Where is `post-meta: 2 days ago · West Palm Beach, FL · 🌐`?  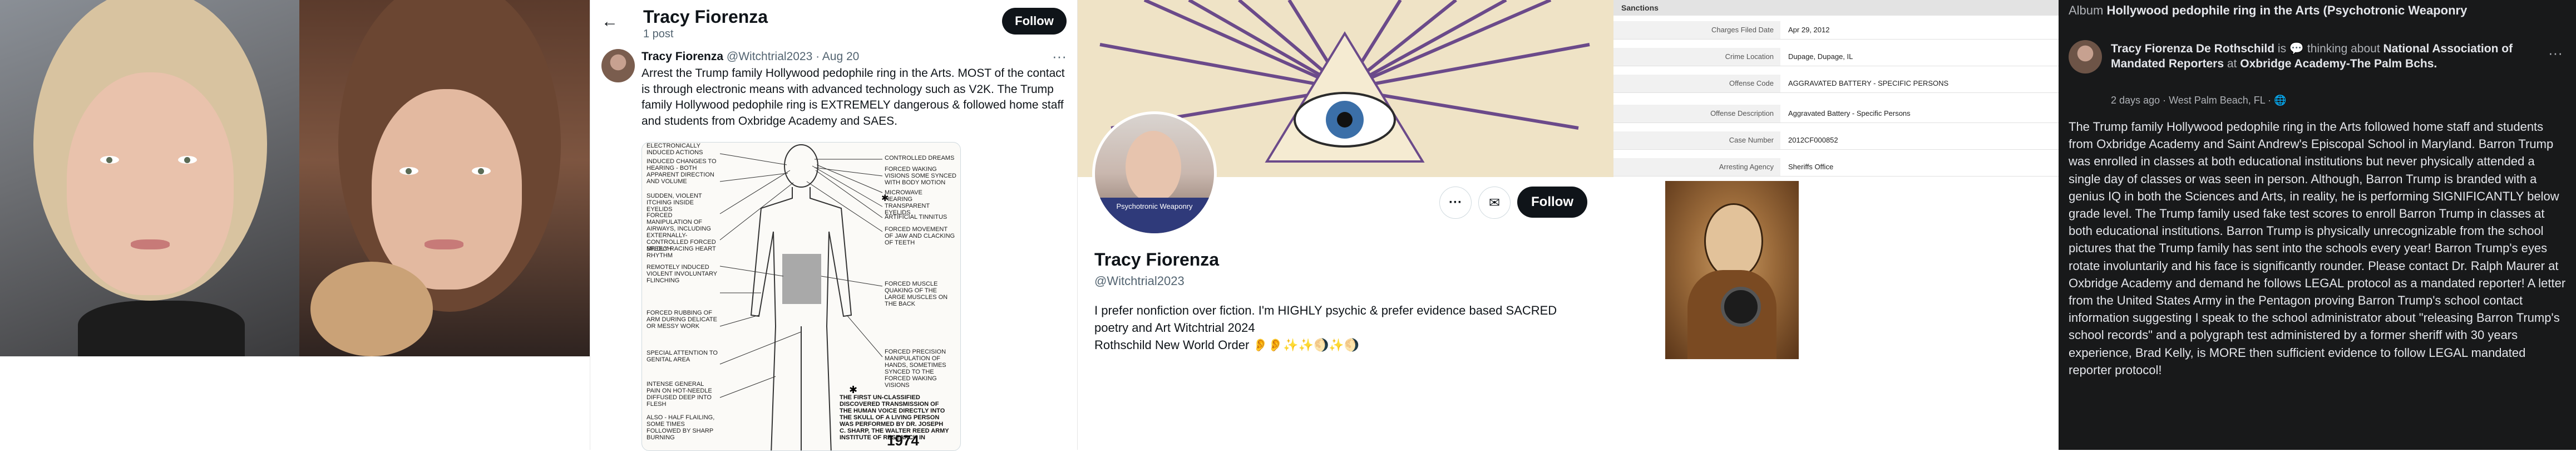
post-meta: 2 days ago · West Palm Beach, FL · 🌐 is located at coordinates (2199, 100).